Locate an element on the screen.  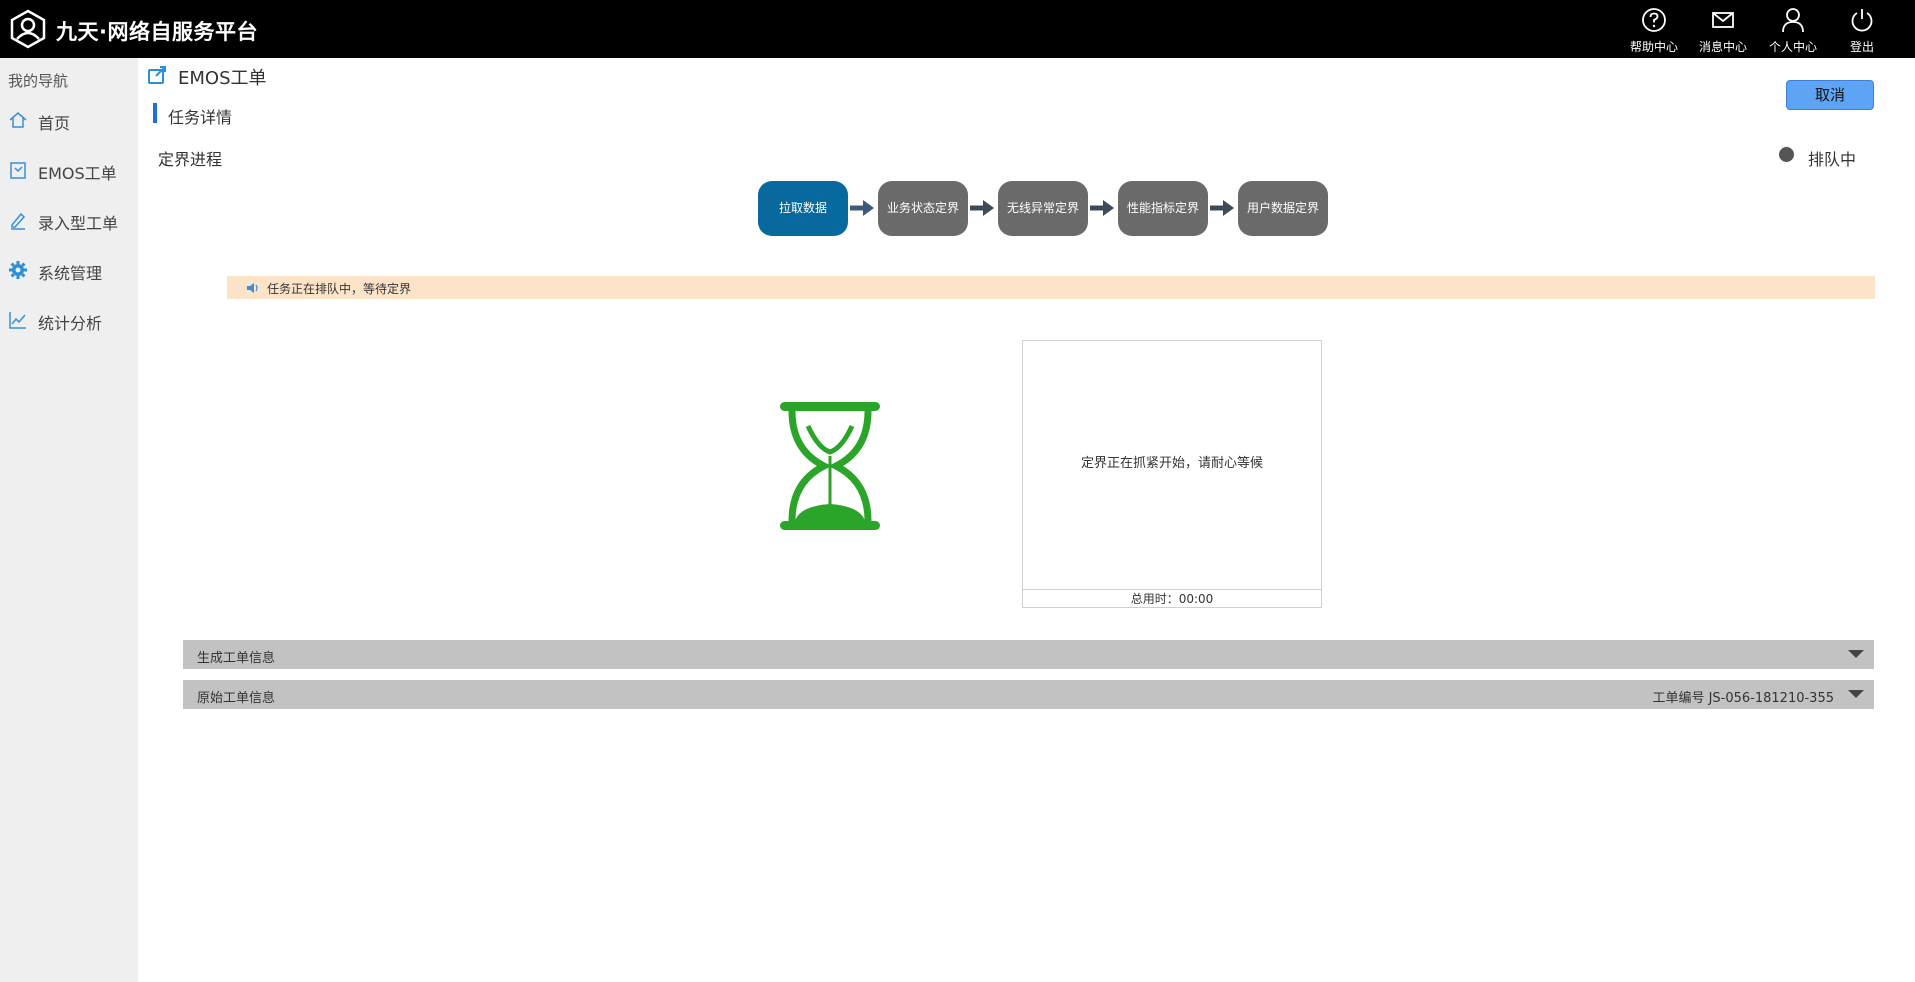
gear-icon is located at coordinates (18, 270).